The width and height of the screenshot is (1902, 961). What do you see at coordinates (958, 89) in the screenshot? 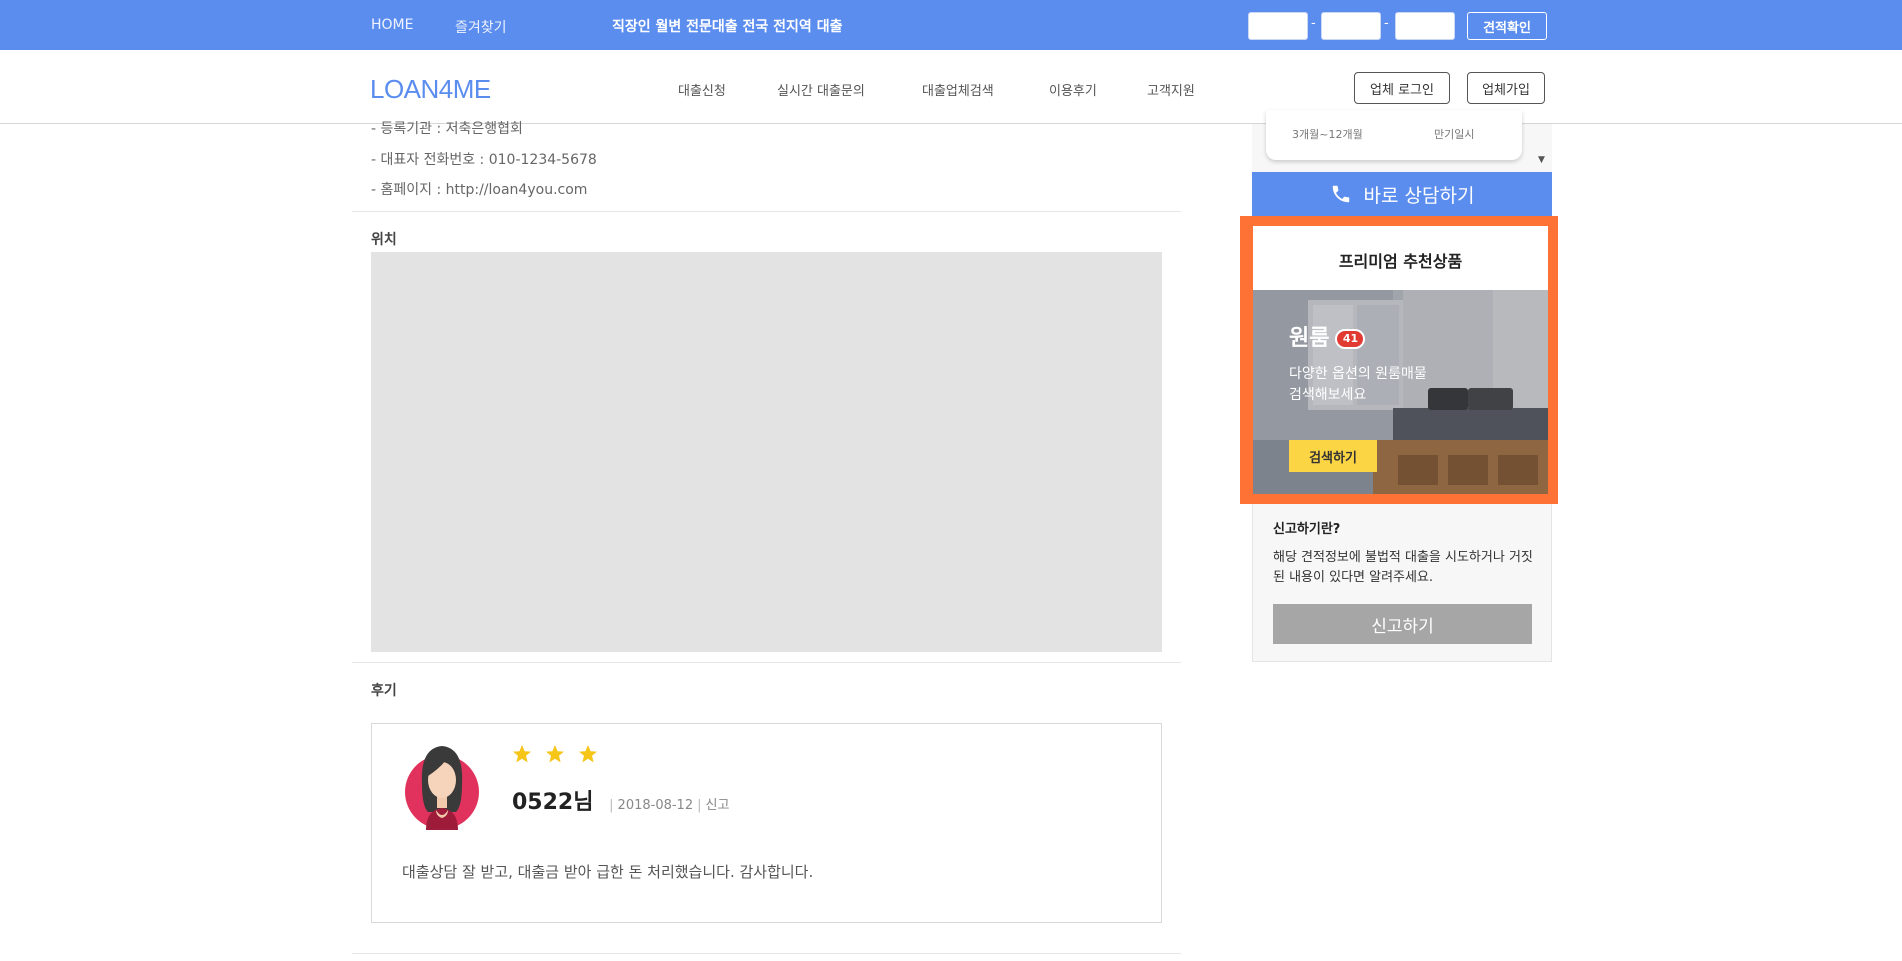
I see `menu-company-search: 대출업체검색` at bounding box center [958, 89].